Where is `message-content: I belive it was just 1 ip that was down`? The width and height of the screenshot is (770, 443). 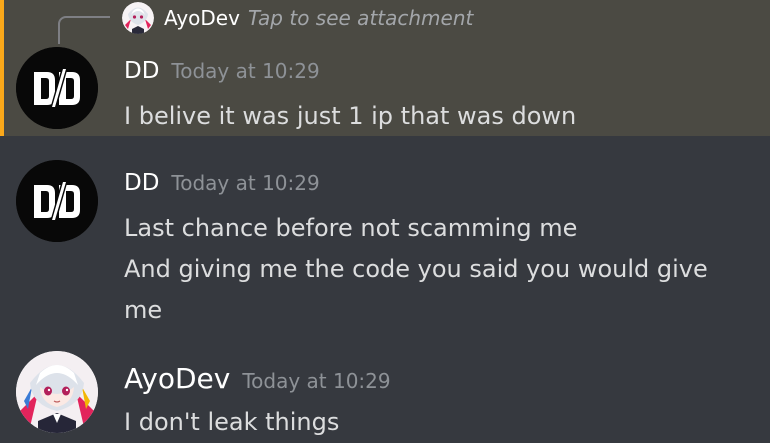 message-content: I belive it was just 1 ip that was down is located at coordinates (350, 116).